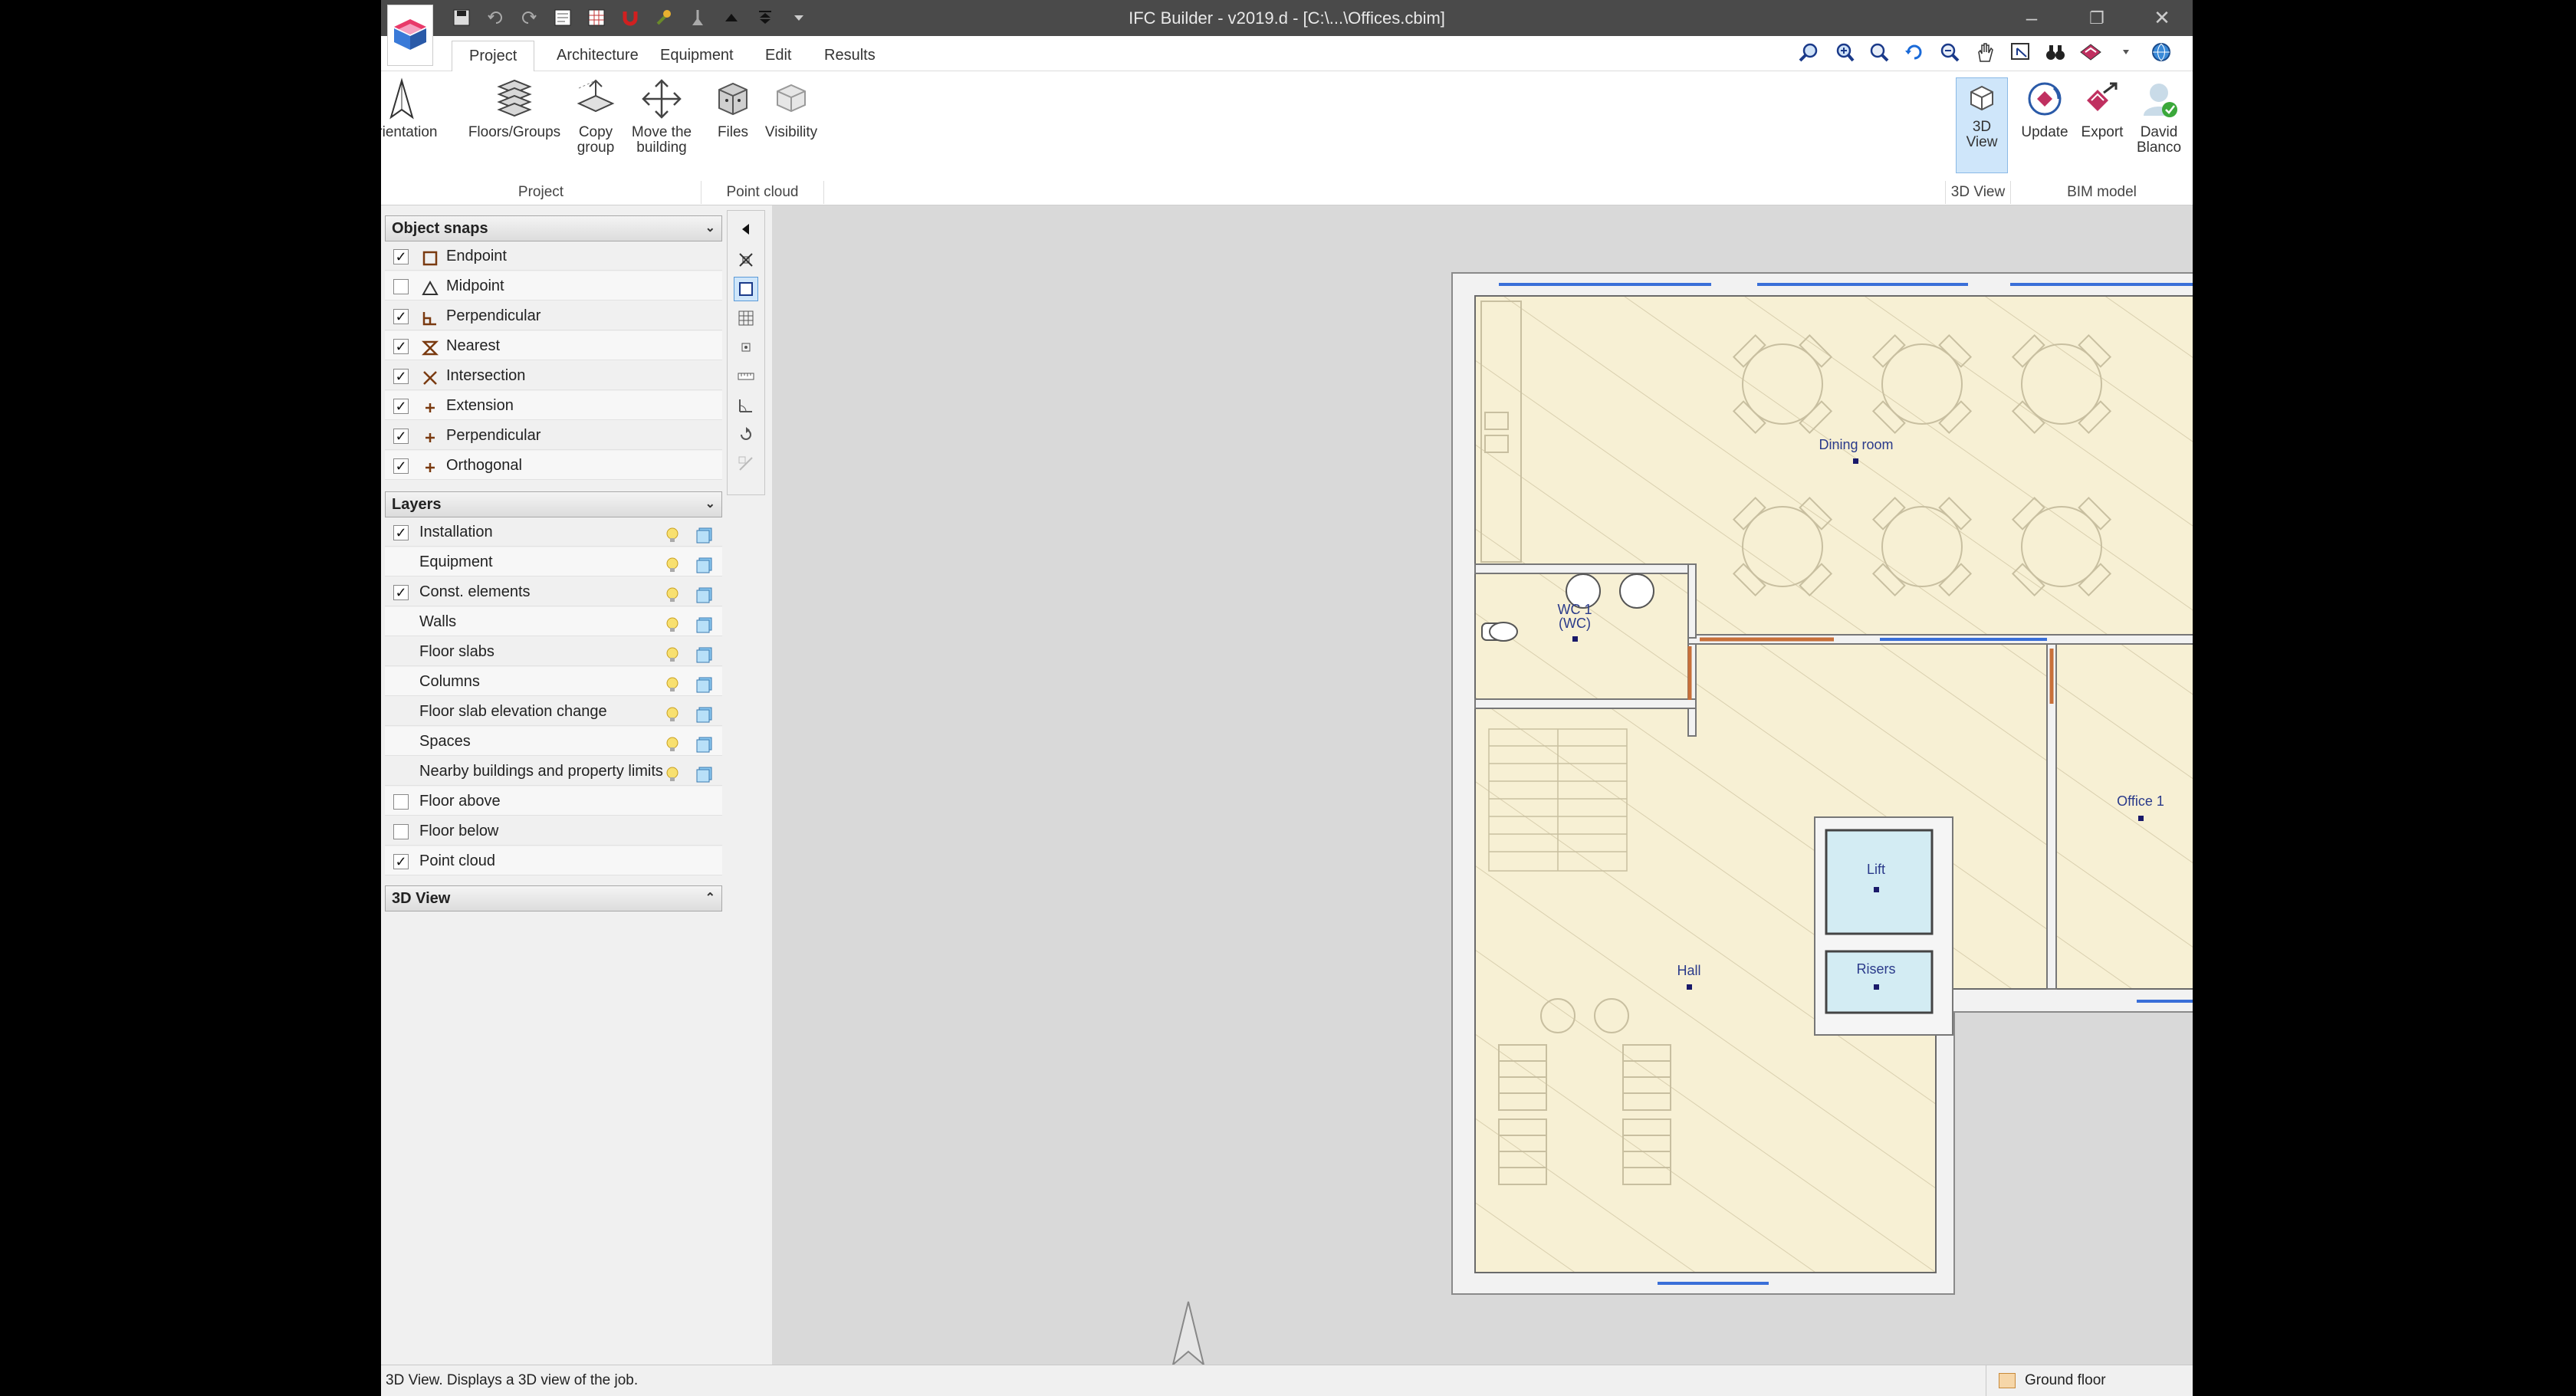  I want to click on snap-row: ✓ Intersection, so click(554, 375).